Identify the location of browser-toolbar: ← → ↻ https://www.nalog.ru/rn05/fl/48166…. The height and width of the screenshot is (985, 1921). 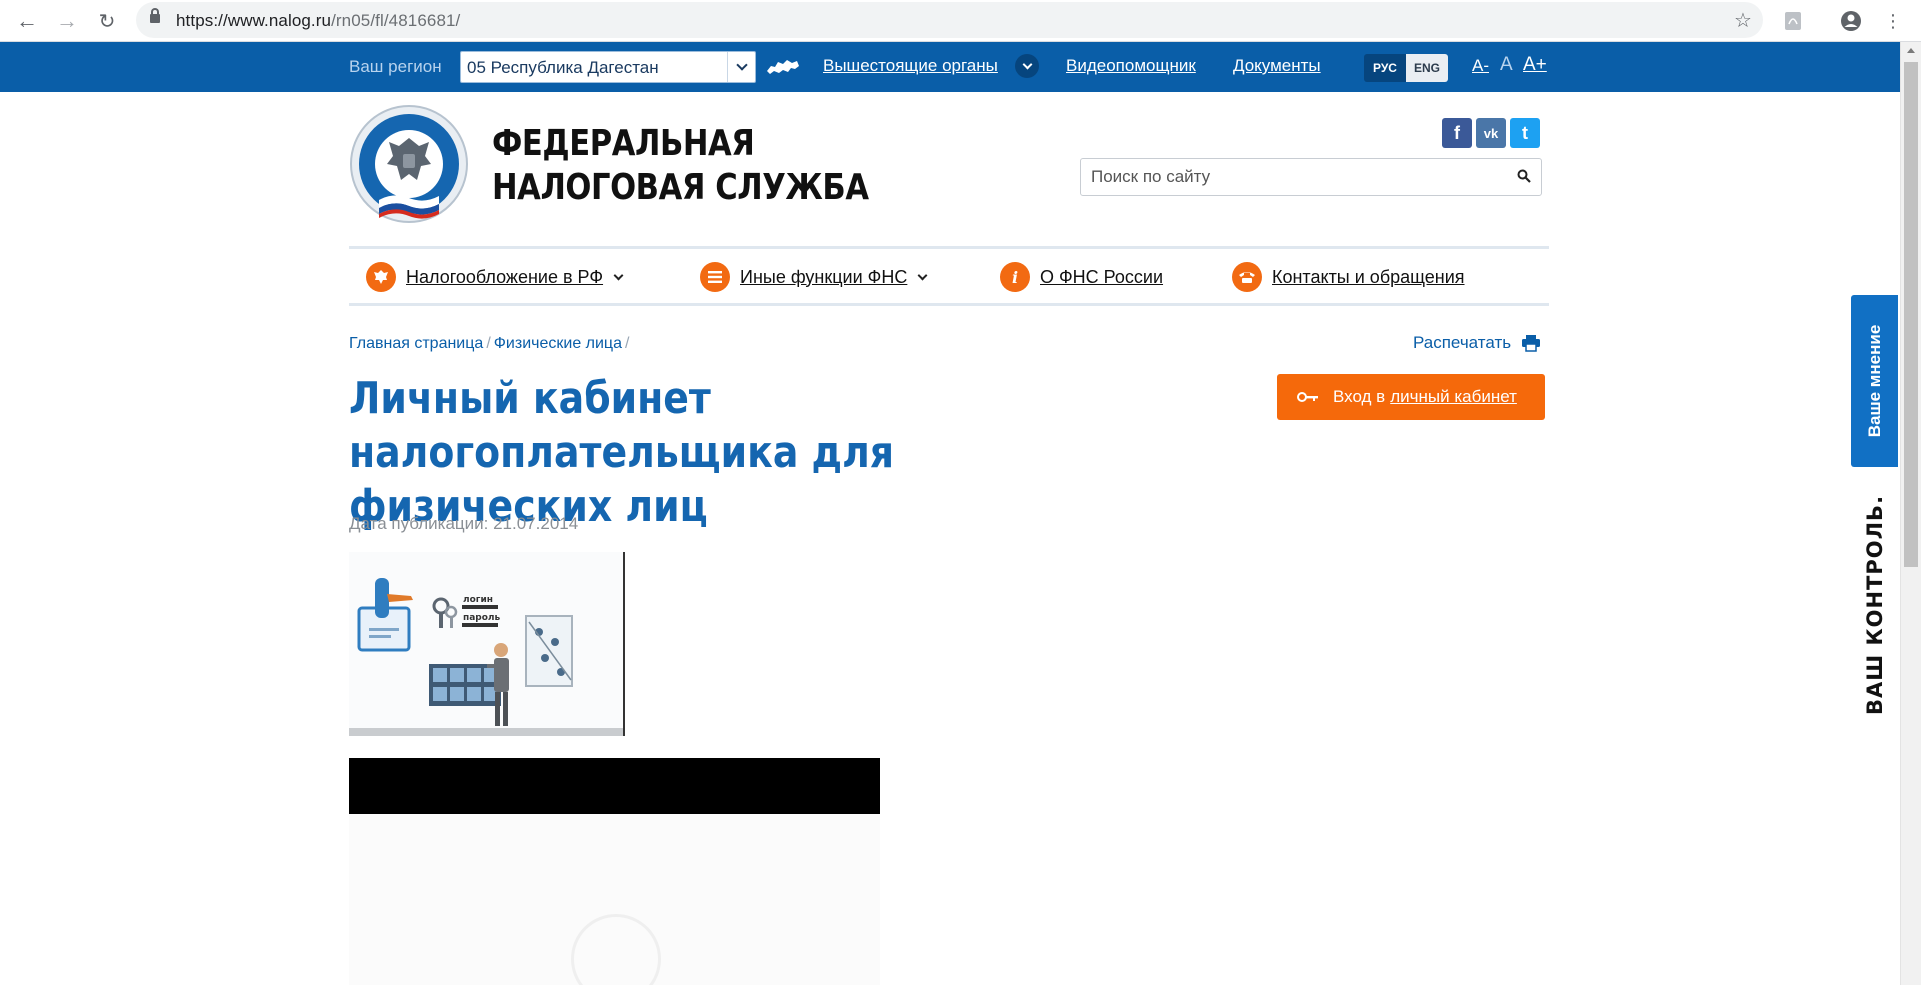
(960, 21).